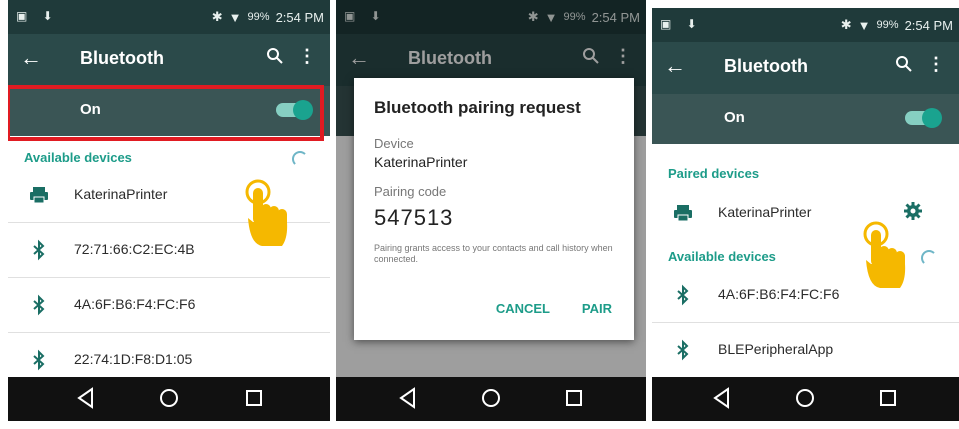 Image resolution: width=959 pixels, height=429 pixels. I want to click on paired-device-item: KaterinaPrinter, so click(805, 211).